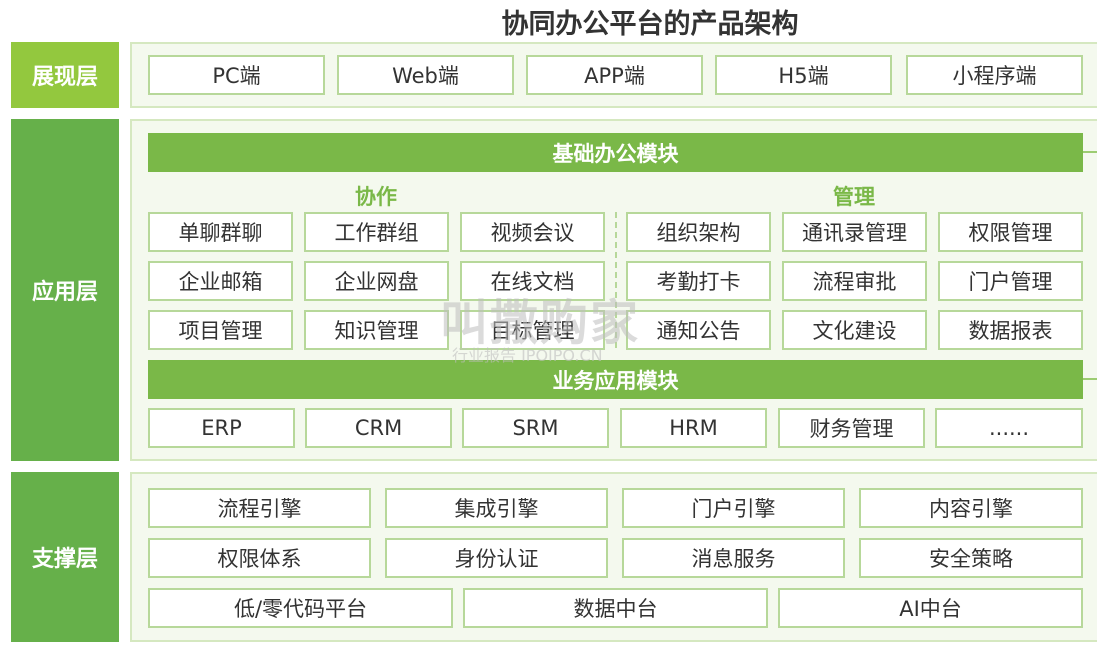 The width and height of the screenshot is (1097, 647). I want to click on support-item: 内容引擎, so click(971, 508).